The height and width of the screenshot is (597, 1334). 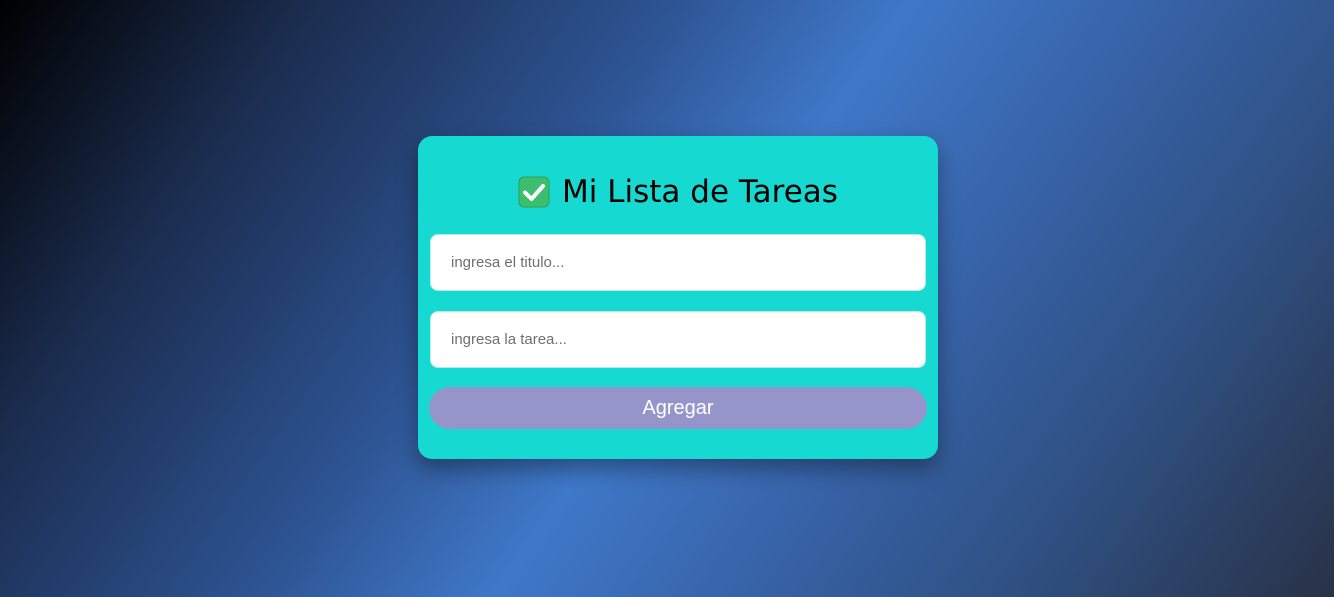 I want to click on page-title: Mi Lista de Tareas, so click(x=700, y=192).